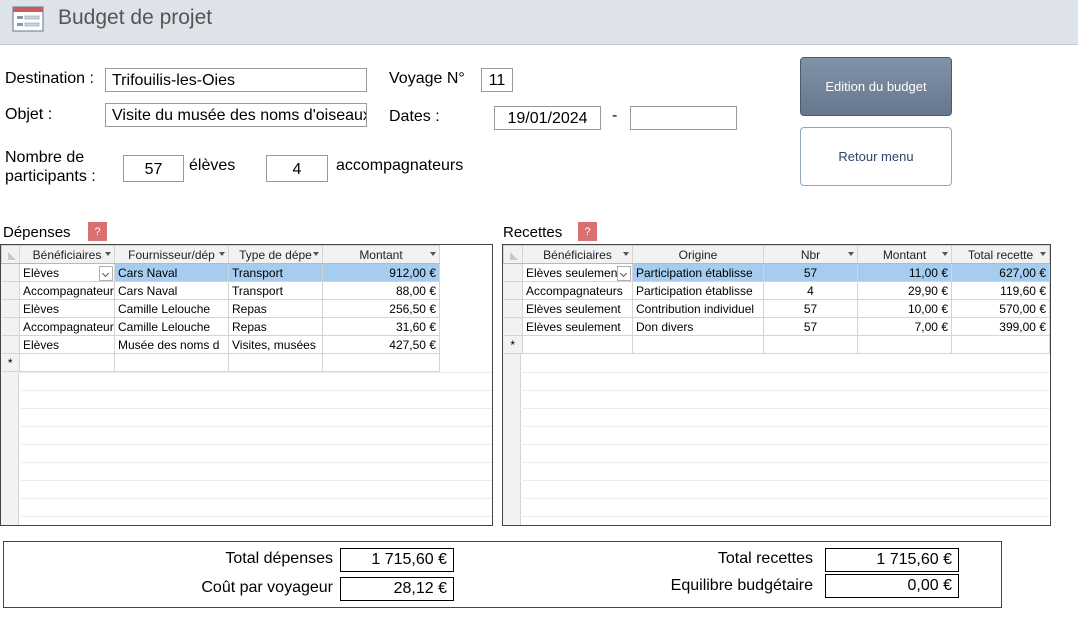  What do you see at coordinates (381, 272) in the screenshot?
I see `cell-montant: 912,00 €` at bounding box center [381, 272].